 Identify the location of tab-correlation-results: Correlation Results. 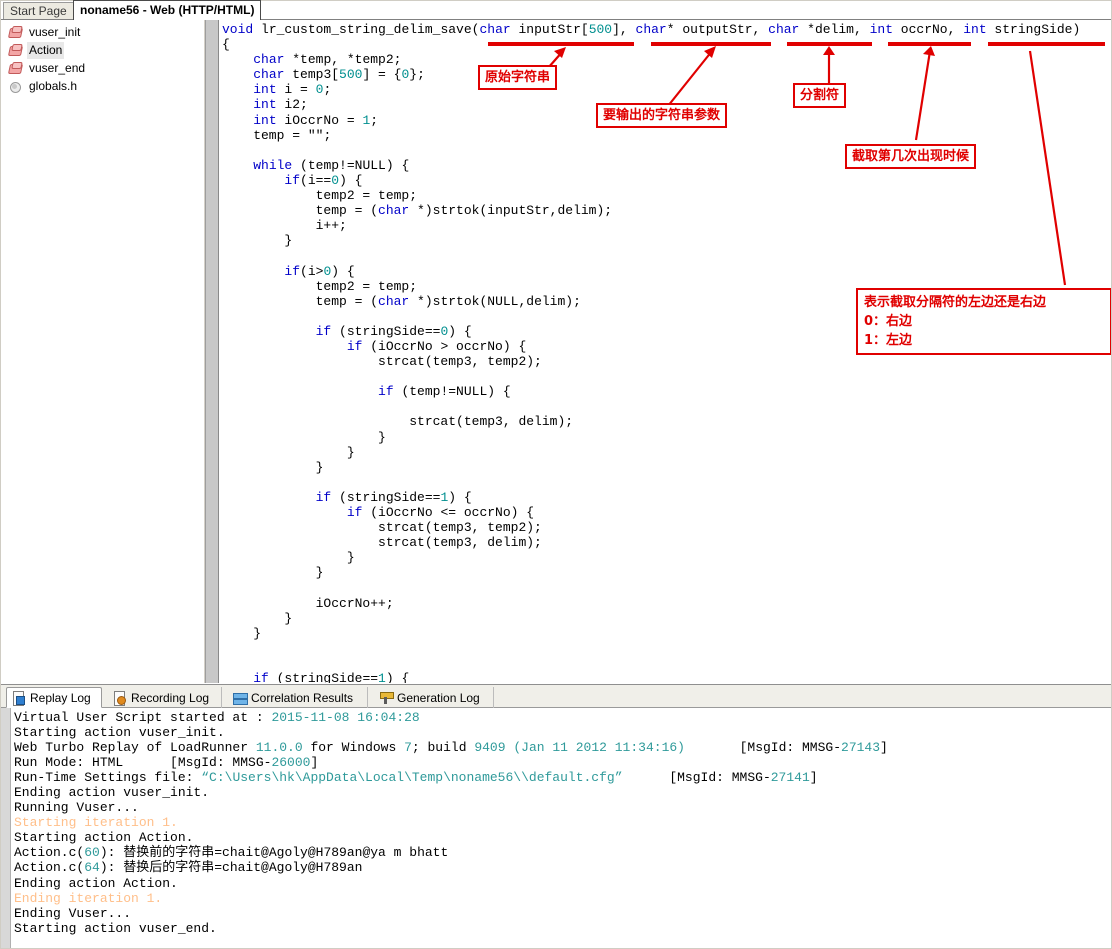
(298, 697).